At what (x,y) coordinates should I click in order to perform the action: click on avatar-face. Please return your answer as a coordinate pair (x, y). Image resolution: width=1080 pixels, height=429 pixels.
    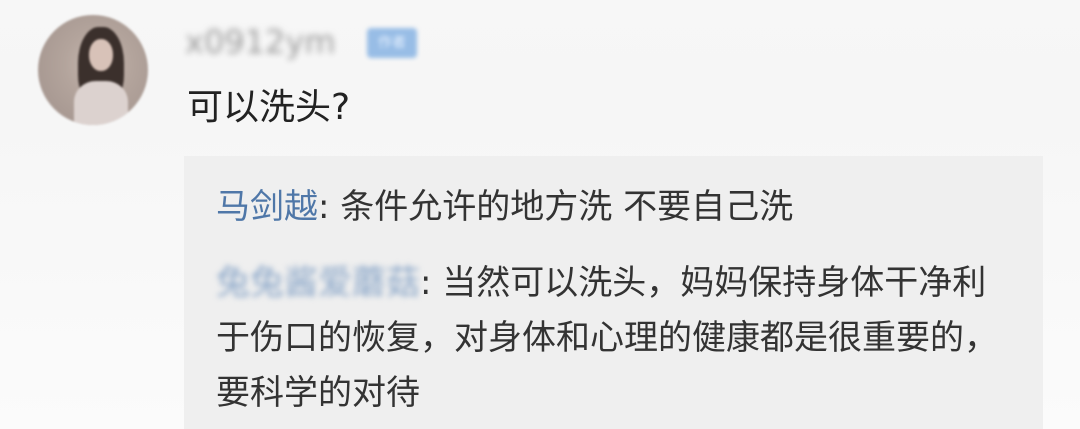
    Looking at the image, I should click on (101, 55).